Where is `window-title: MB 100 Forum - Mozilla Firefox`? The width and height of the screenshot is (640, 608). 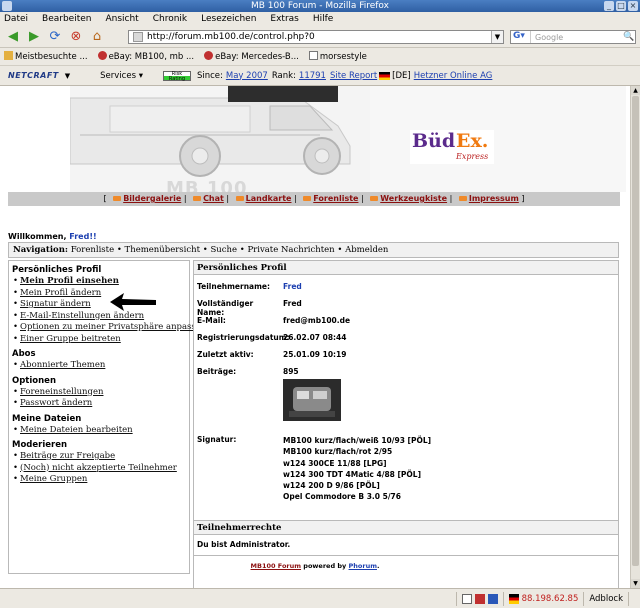 window-title: MB 100 Forum - Mozilla Firefox is located at coordinates (319, 6).